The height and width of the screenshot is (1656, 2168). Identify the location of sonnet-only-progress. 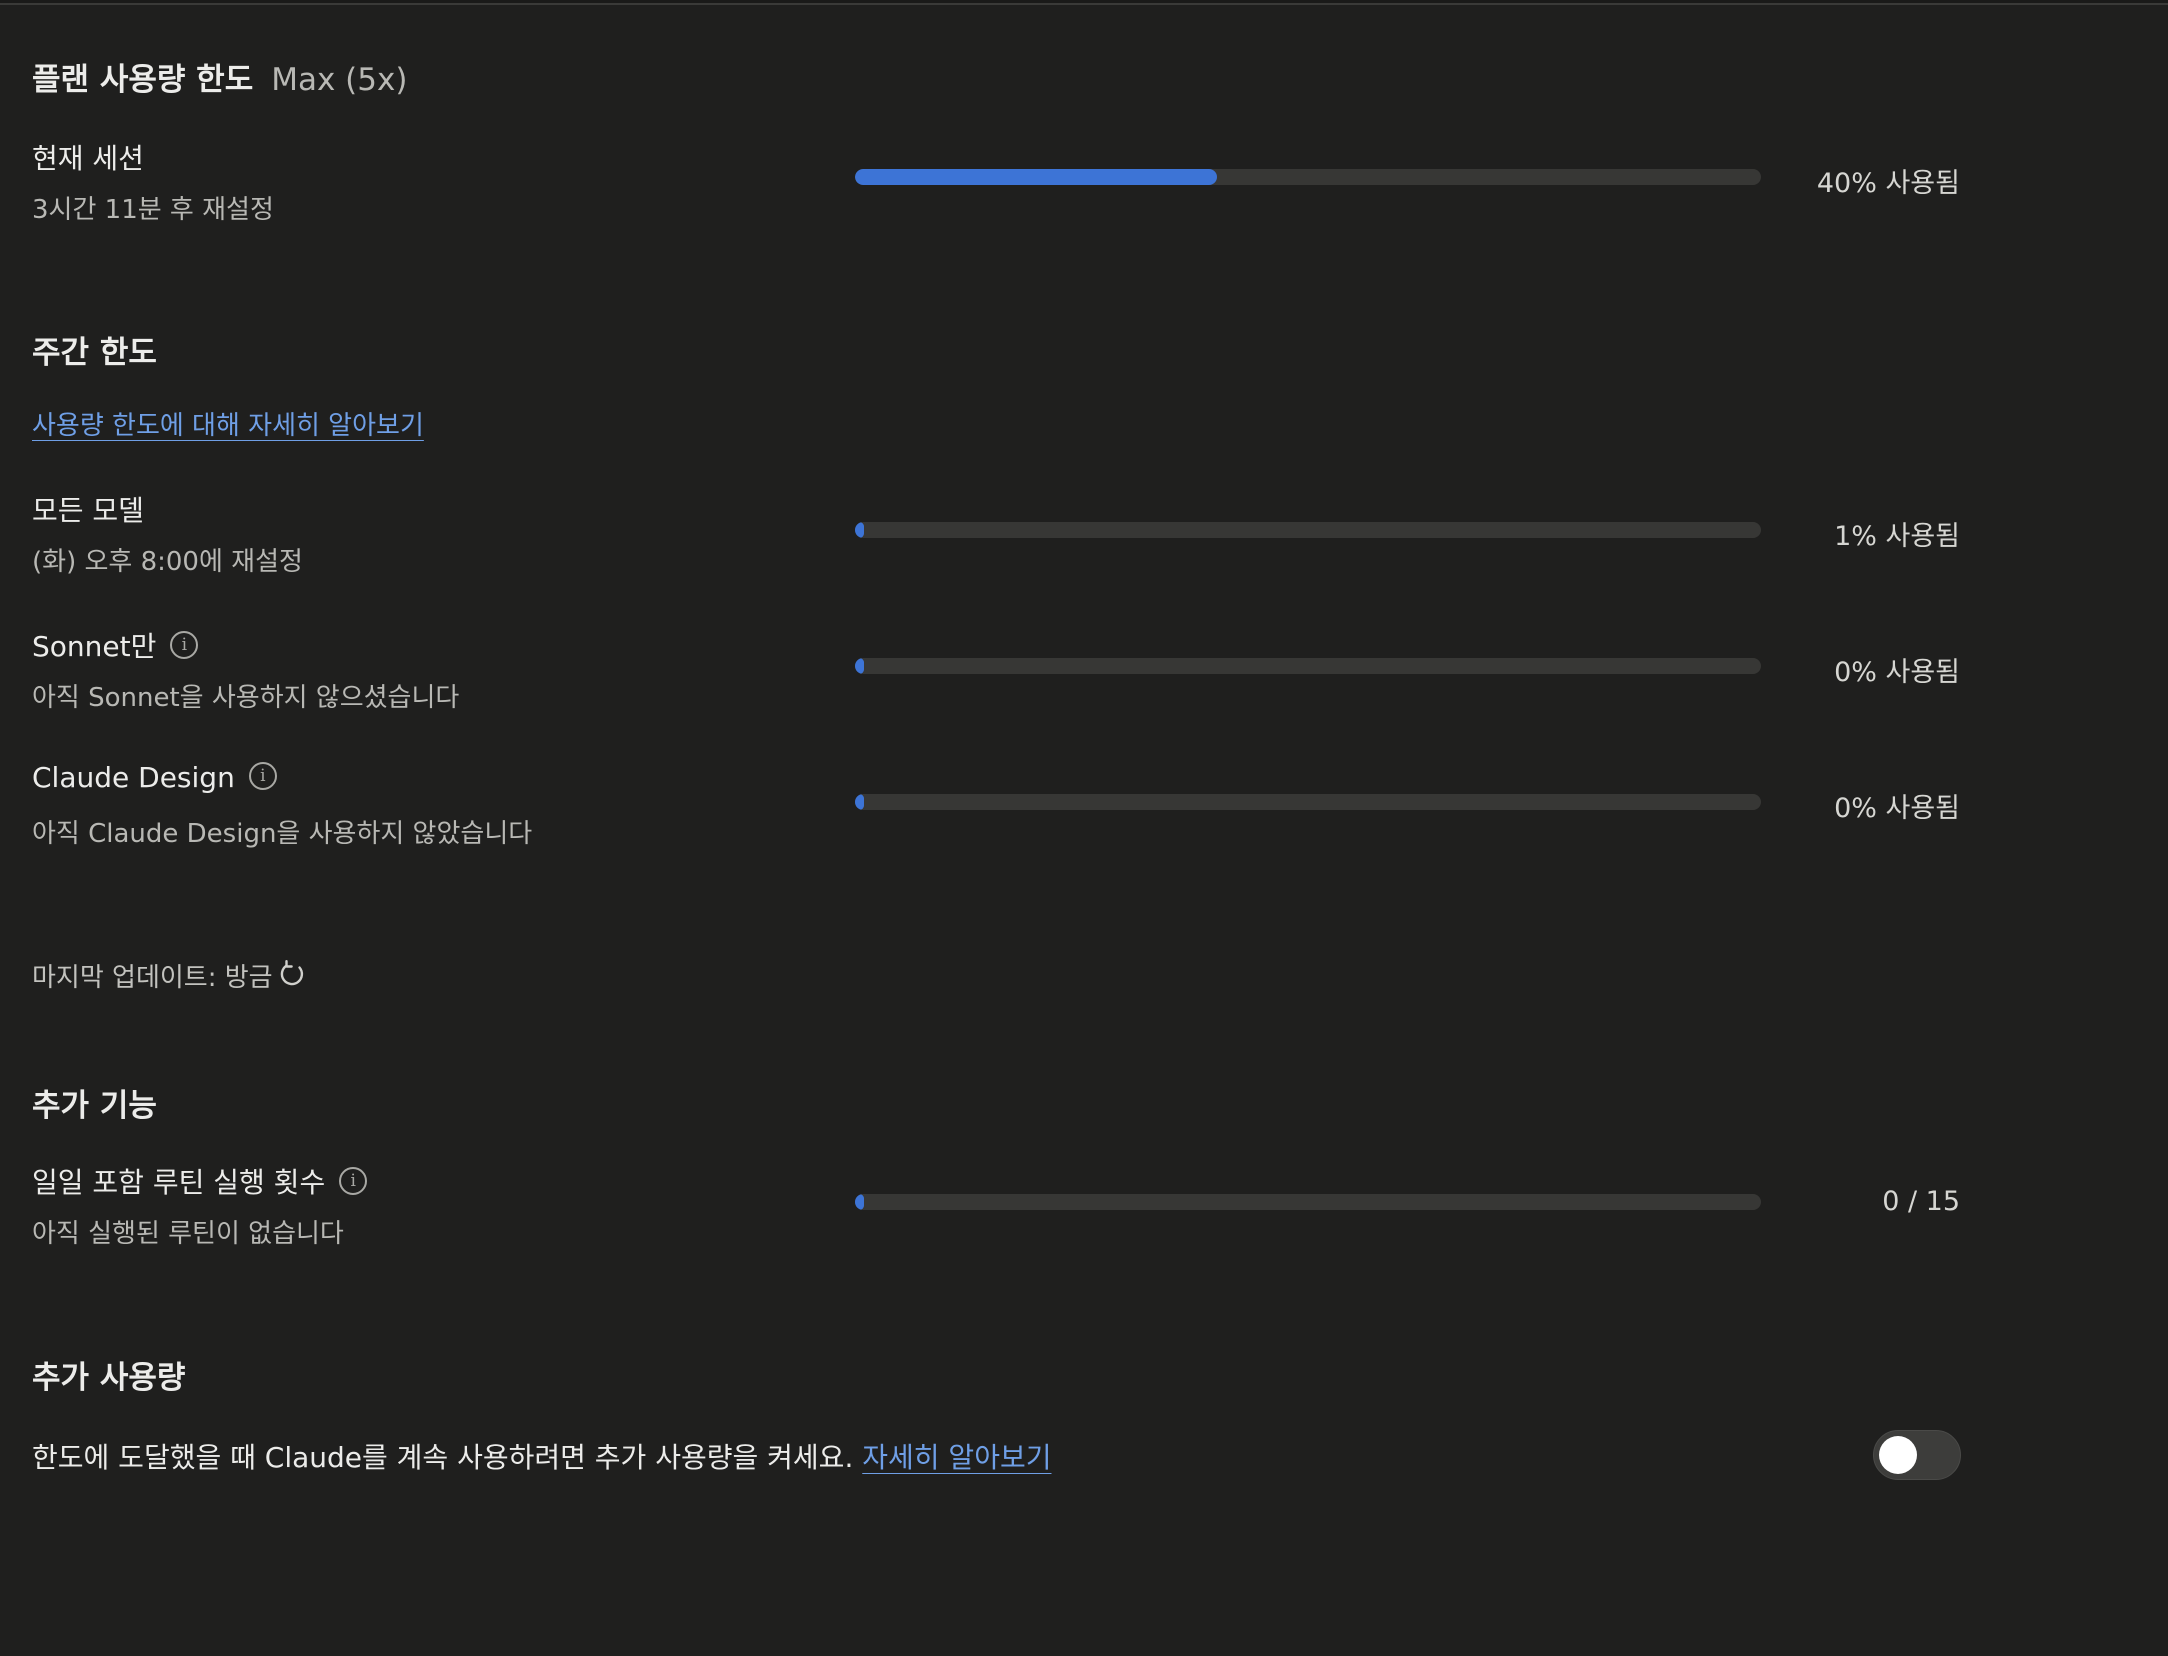
(1308, 666).